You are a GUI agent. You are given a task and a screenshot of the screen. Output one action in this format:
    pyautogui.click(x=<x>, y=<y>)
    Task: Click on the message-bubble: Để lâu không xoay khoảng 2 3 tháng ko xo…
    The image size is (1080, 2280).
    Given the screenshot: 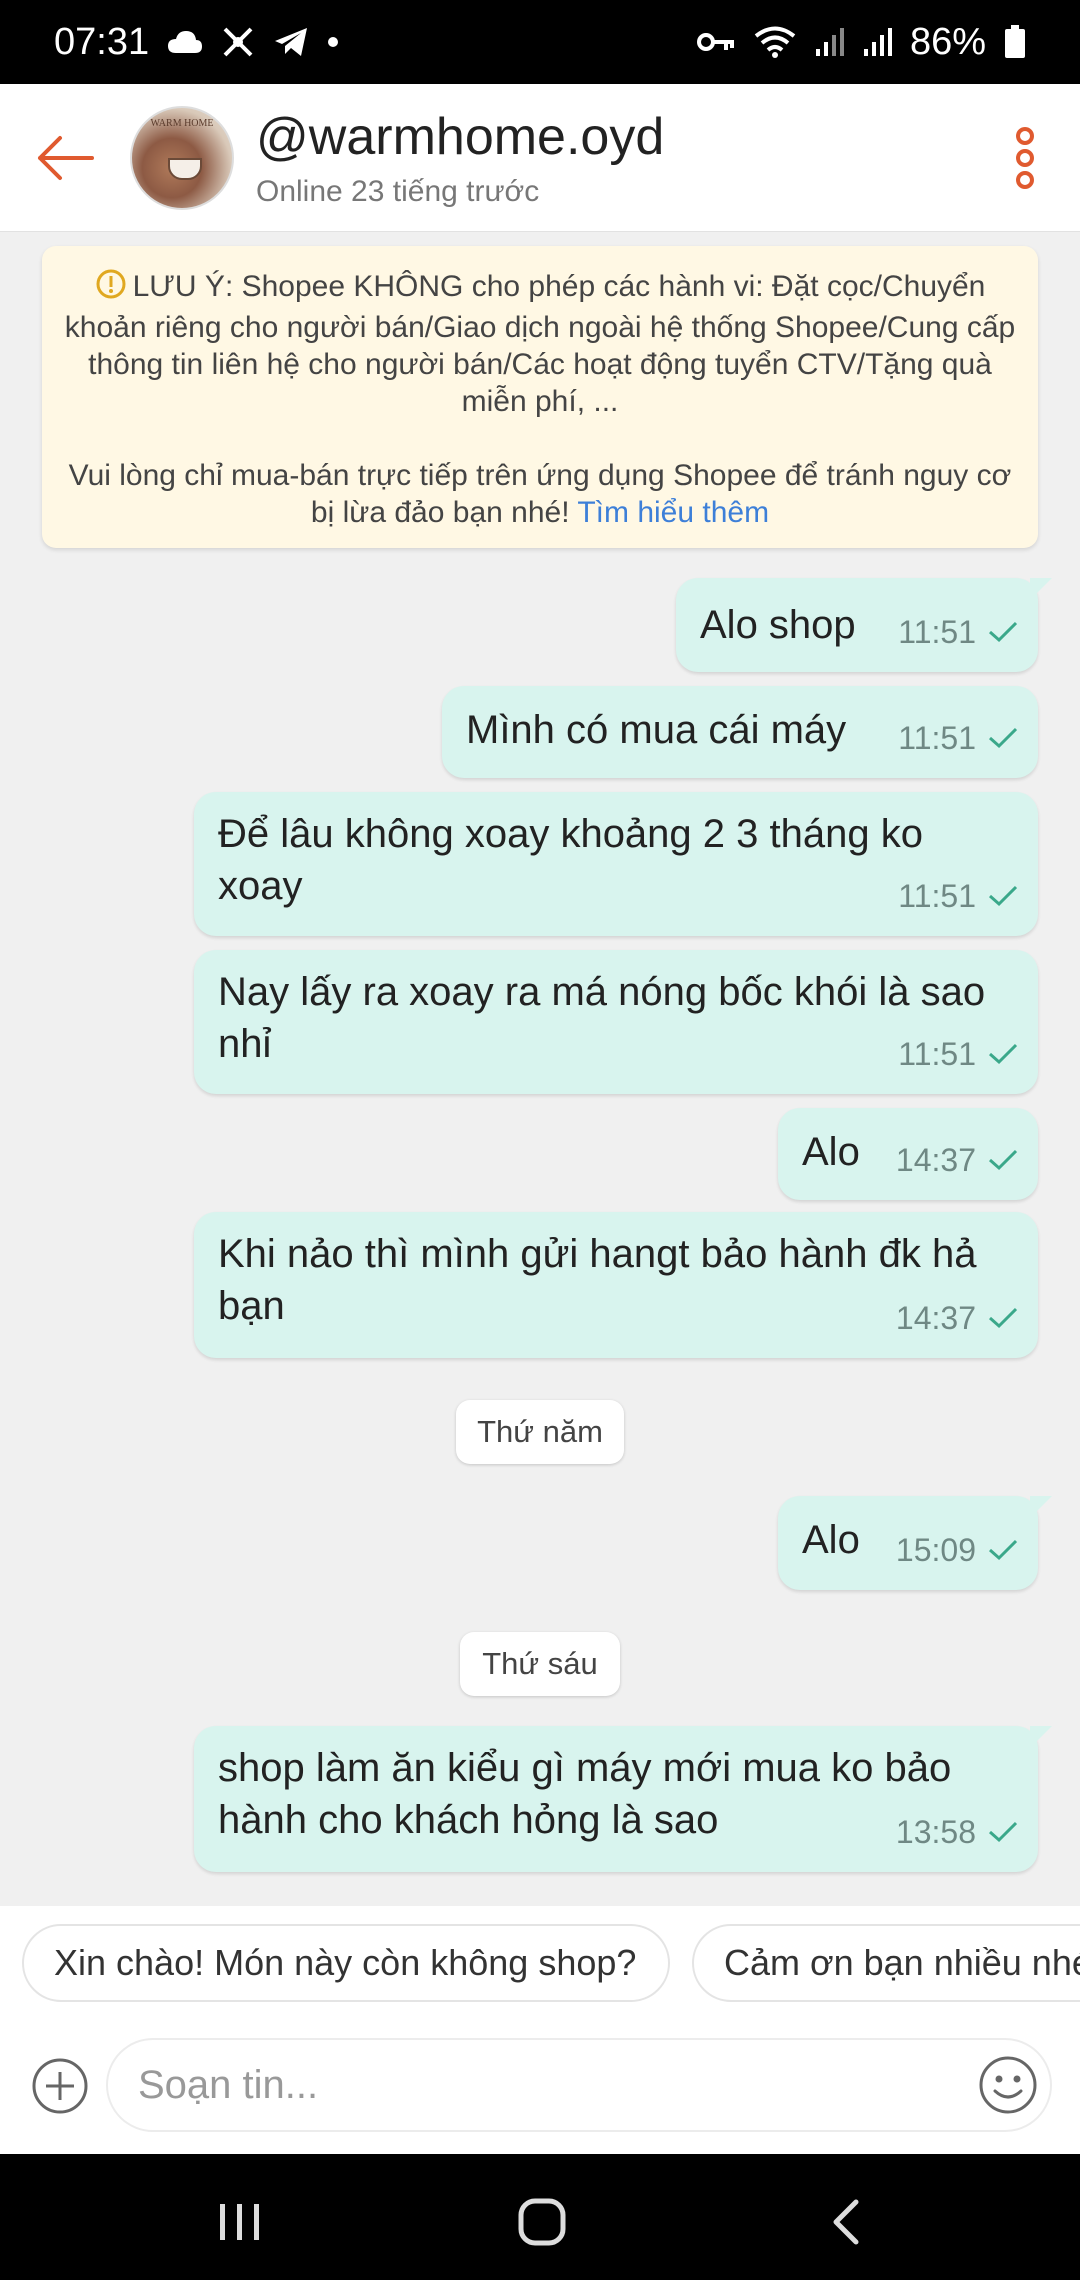 What is the action you would take?
    pyautogui.click(x=616, y=864)
    